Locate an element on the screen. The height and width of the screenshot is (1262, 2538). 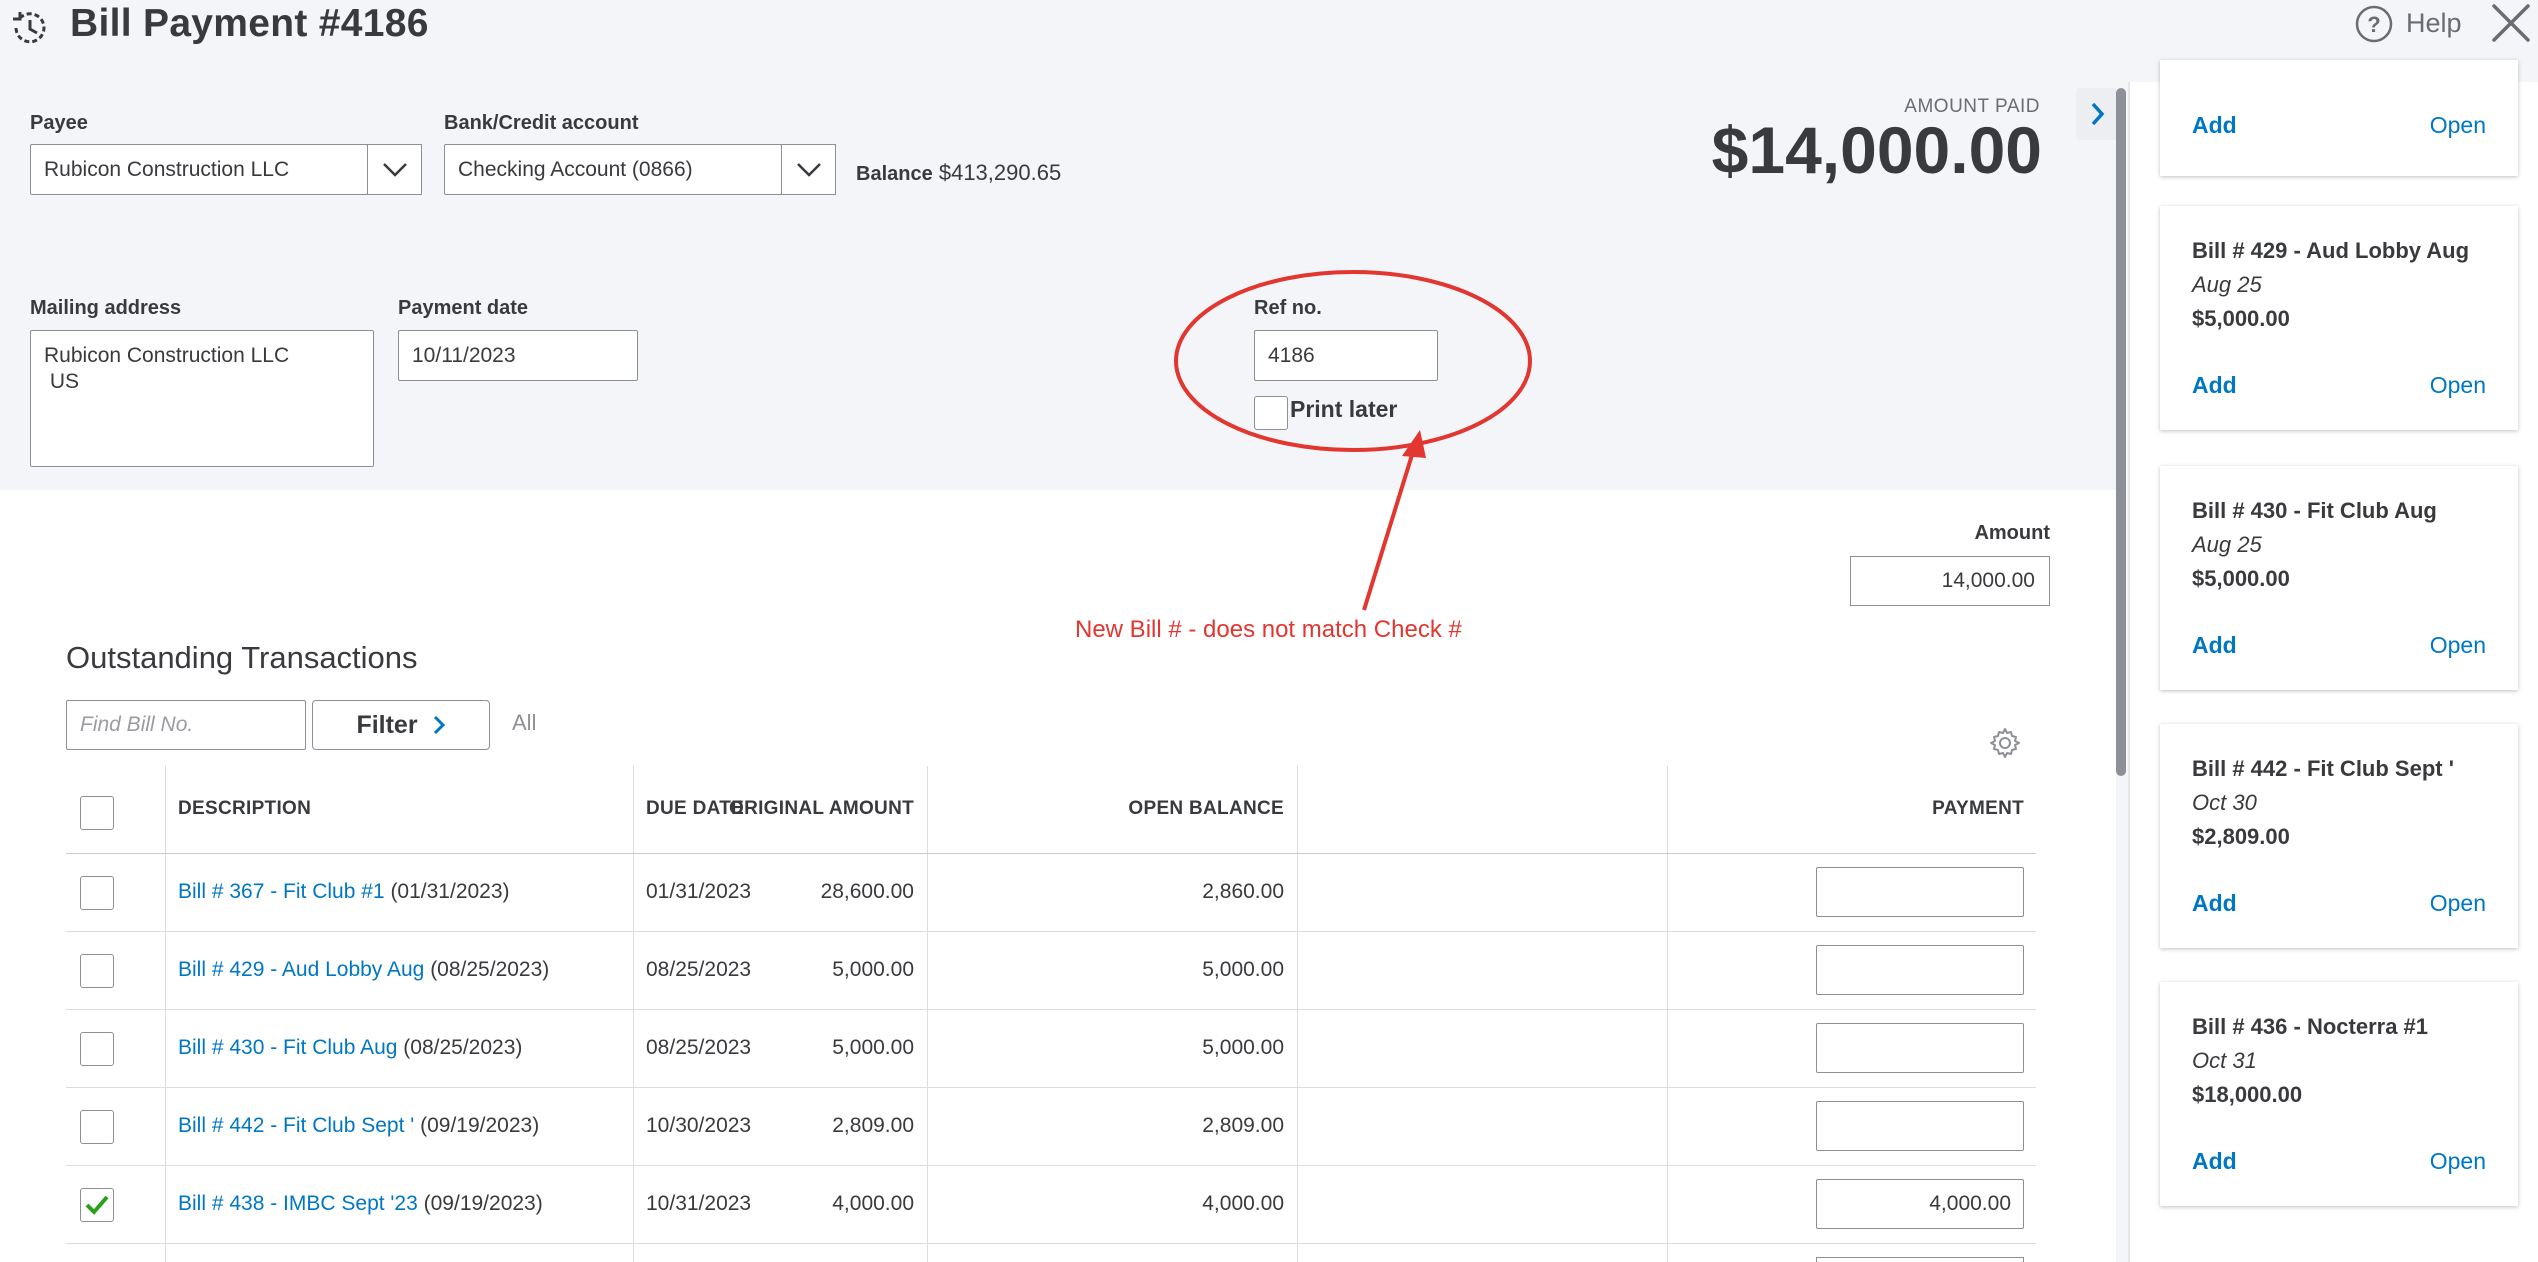
payee-dropdown-button is located at coordinates (394, 169).